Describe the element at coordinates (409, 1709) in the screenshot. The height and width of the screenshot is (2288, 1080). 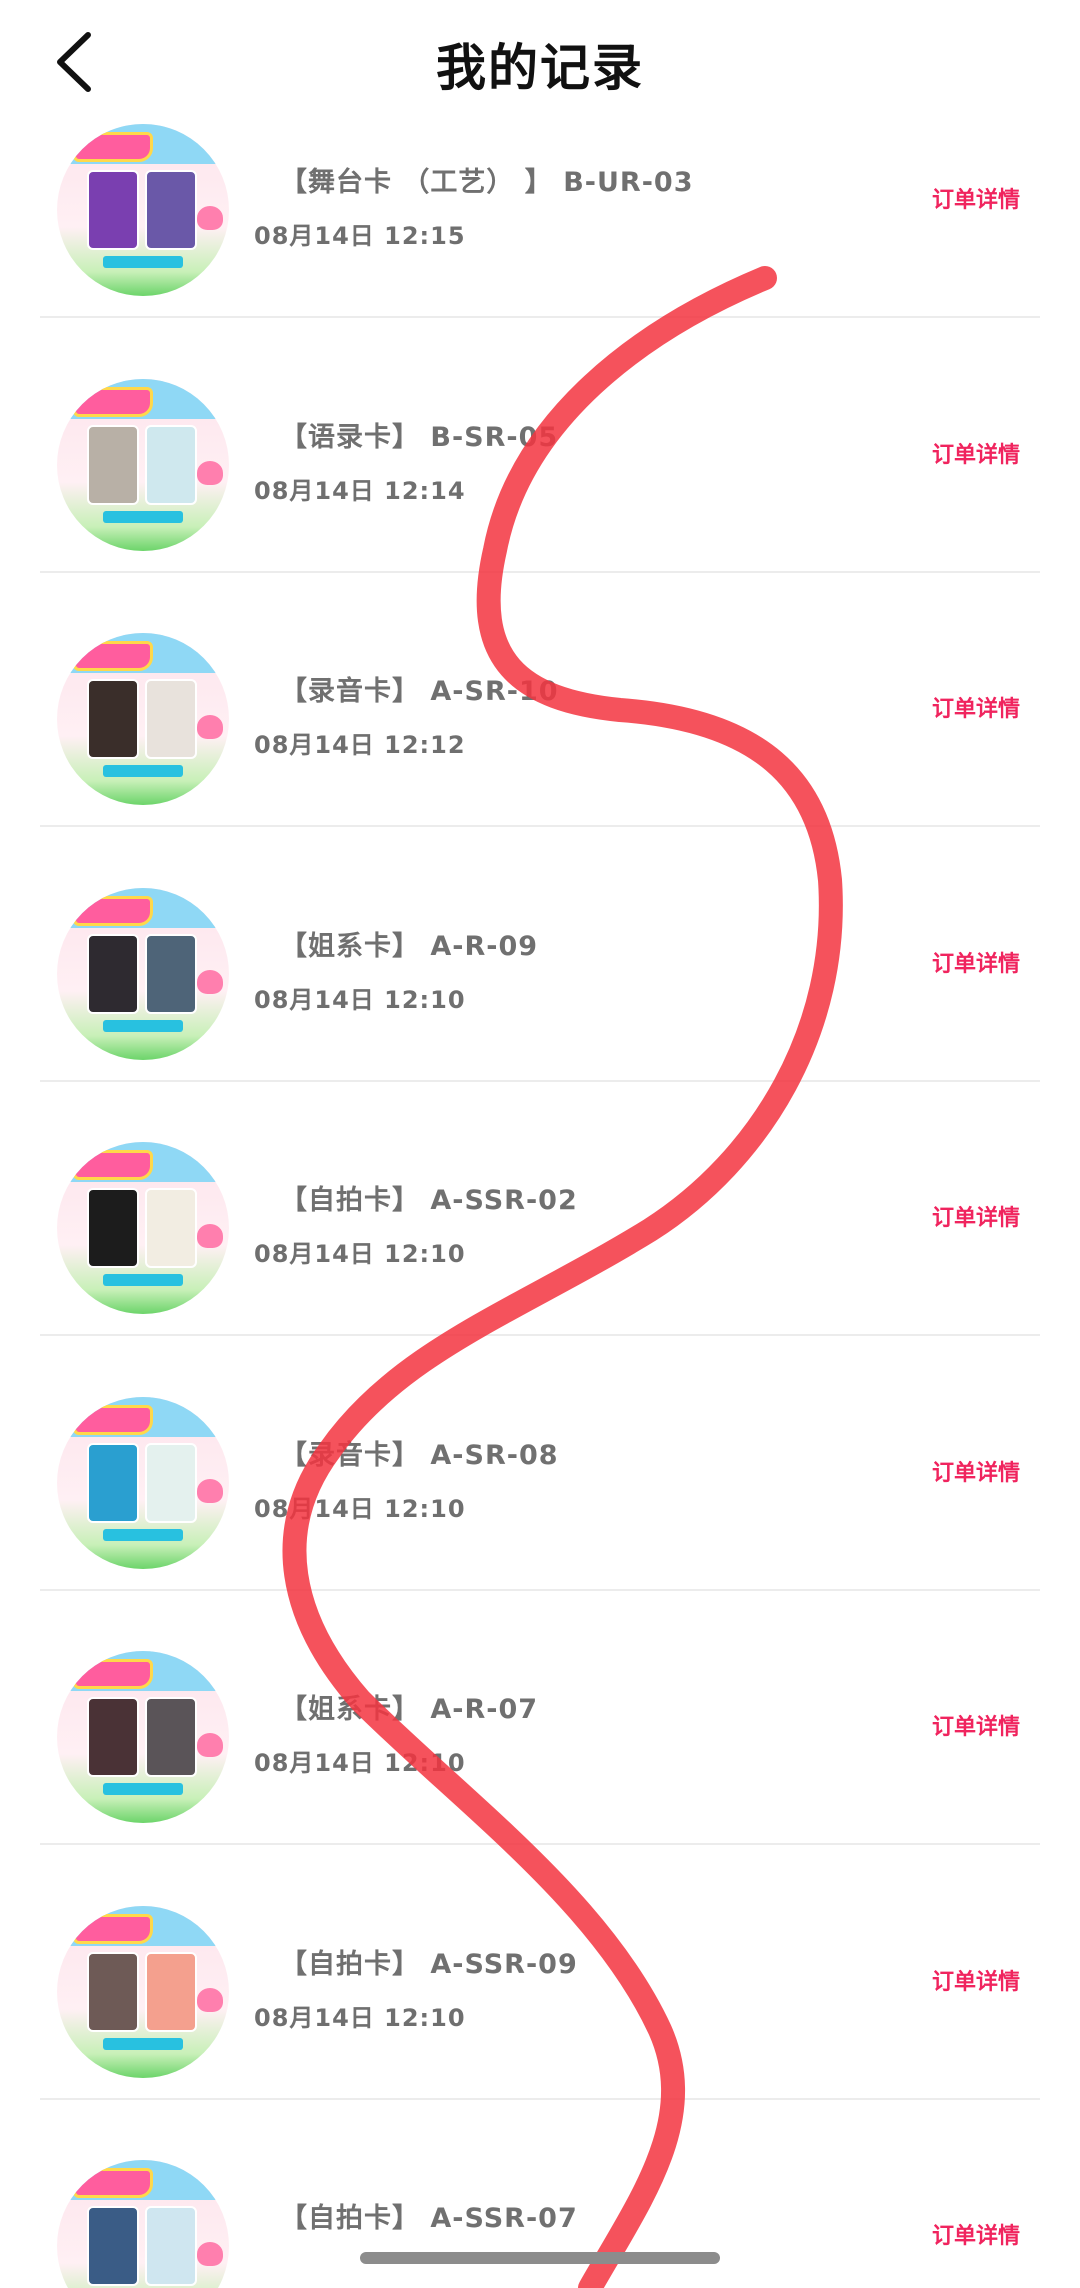
I see `record-title: 【姐系卡】 A-R-07` at that location.